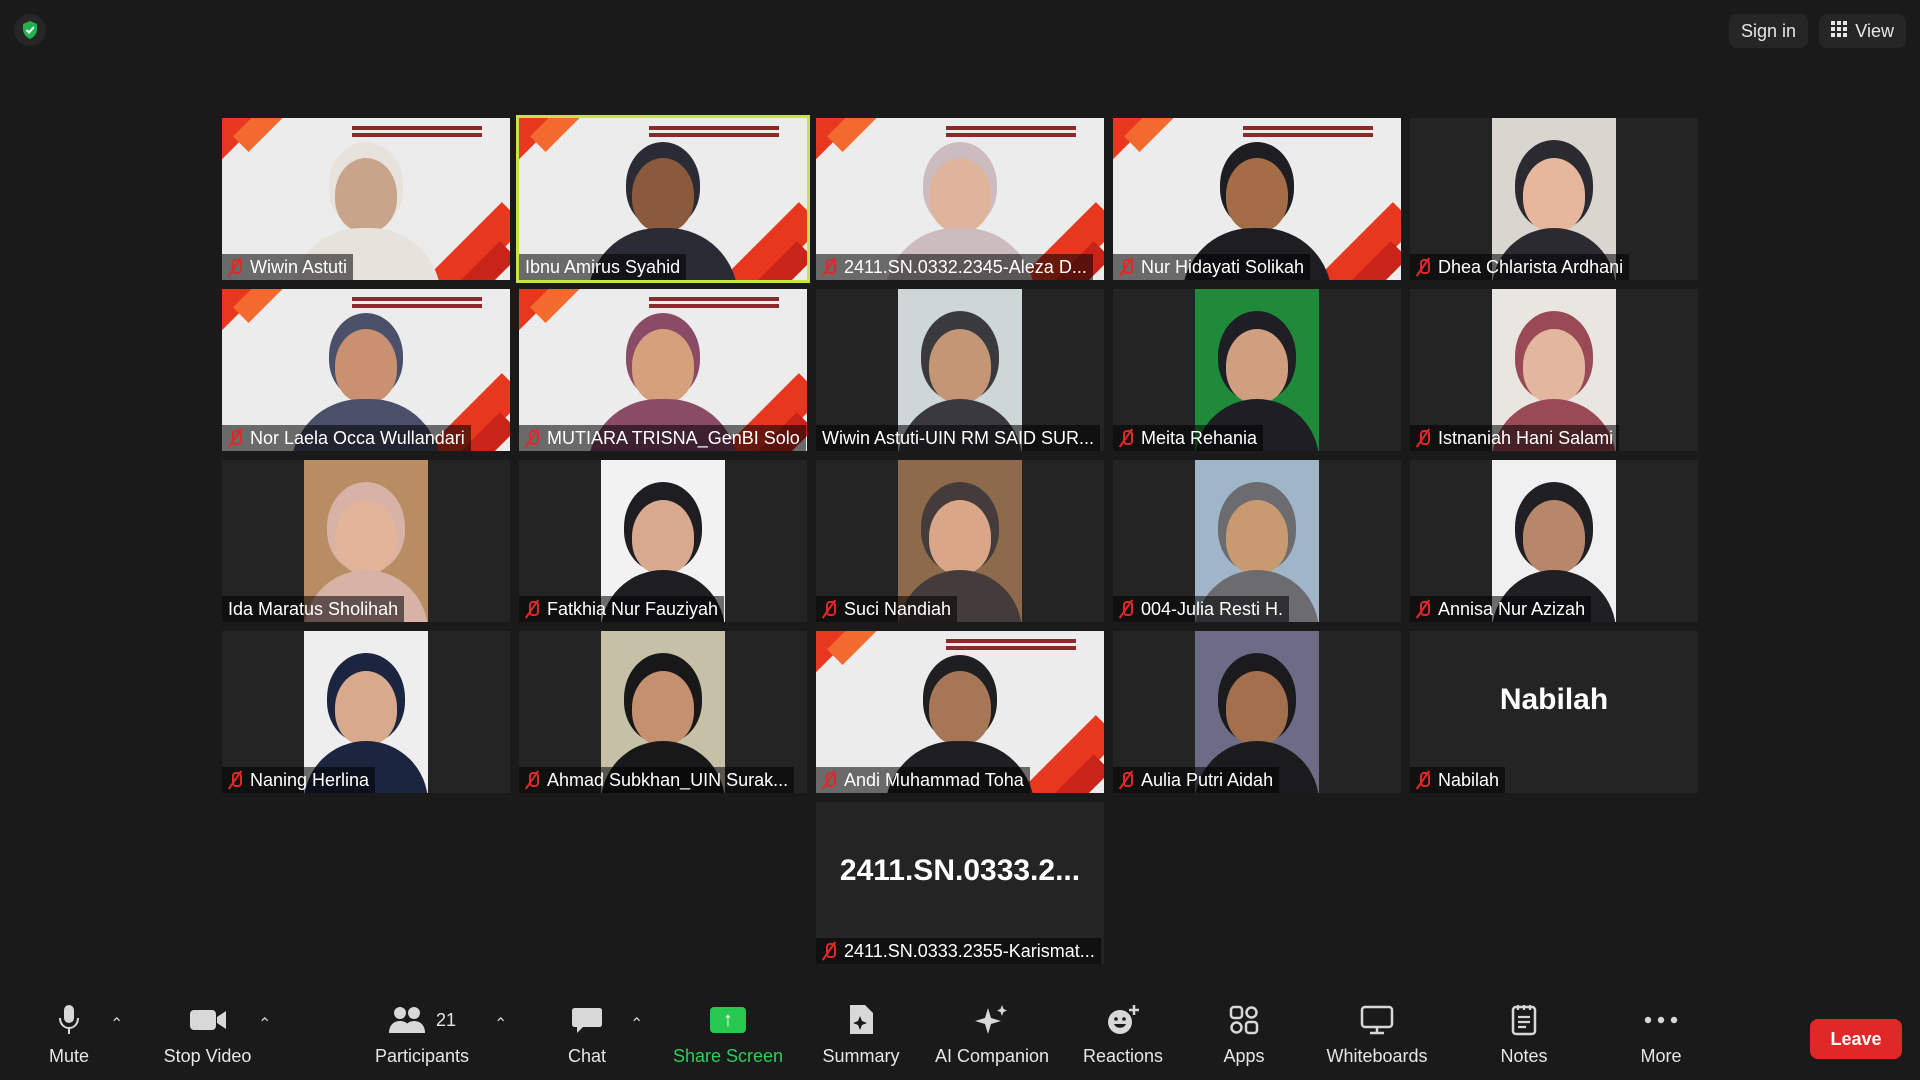  I want to click on participant-name-label: Naning Herlina, so click(299, 780).